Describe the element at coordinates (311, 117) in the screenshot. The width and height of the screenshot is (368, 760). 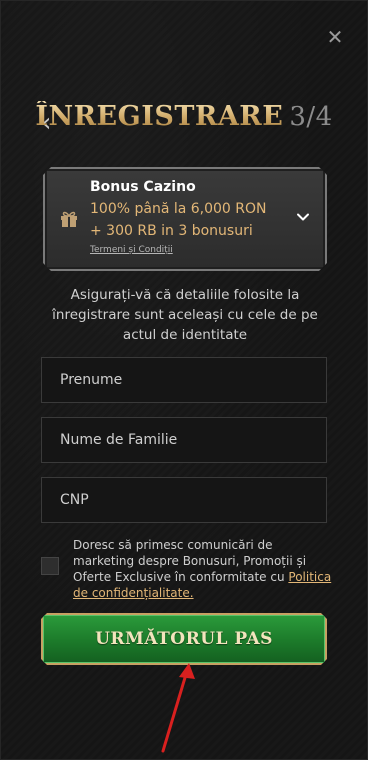
I see `step-indicator: 3/4` at that location.